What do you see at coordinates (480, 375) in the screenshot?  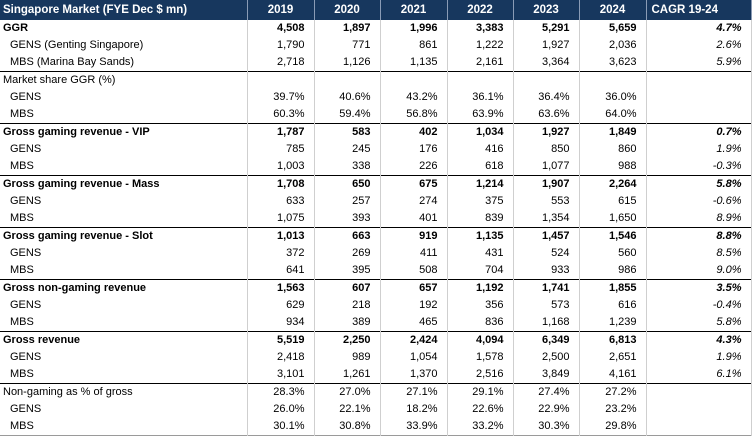 I see `value-cell: 2,516` at bounding box center [480, 375].